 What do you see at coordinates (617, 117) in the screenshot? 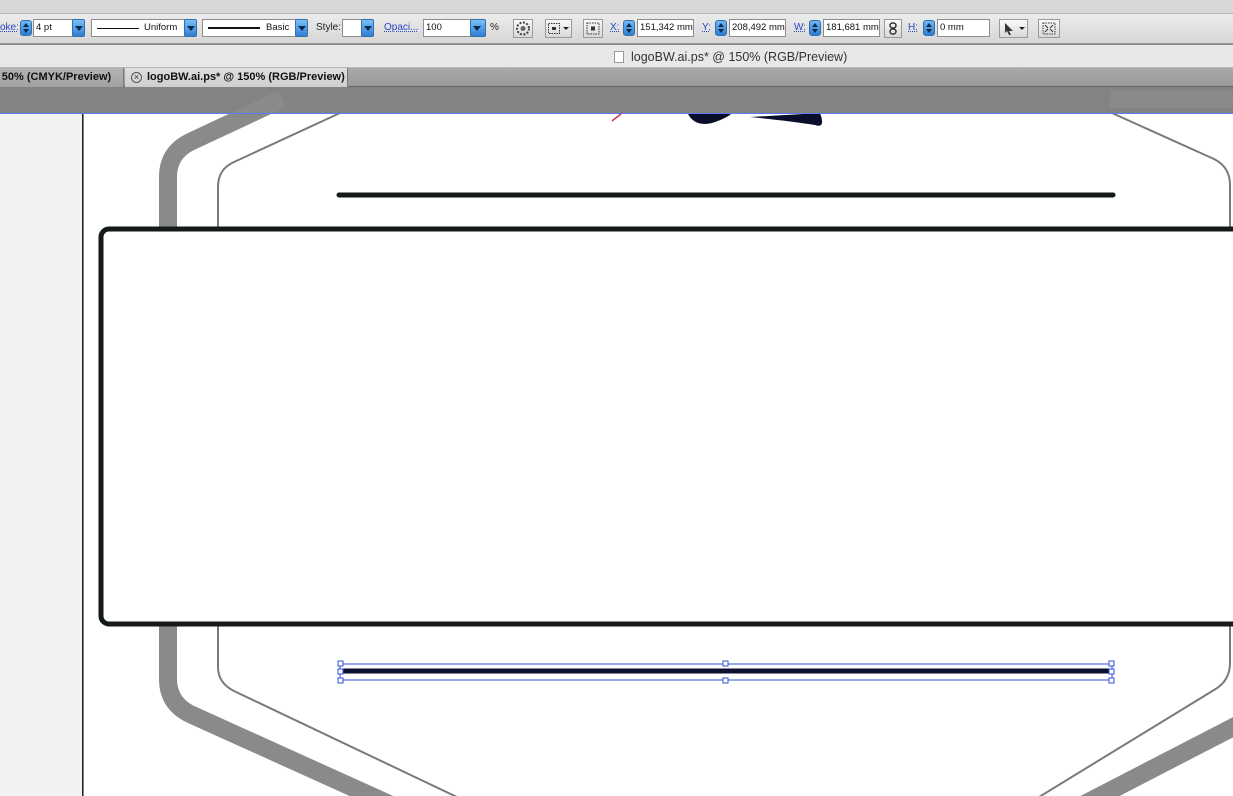
I see `accent-stroke` at bounding box center [617, 117].